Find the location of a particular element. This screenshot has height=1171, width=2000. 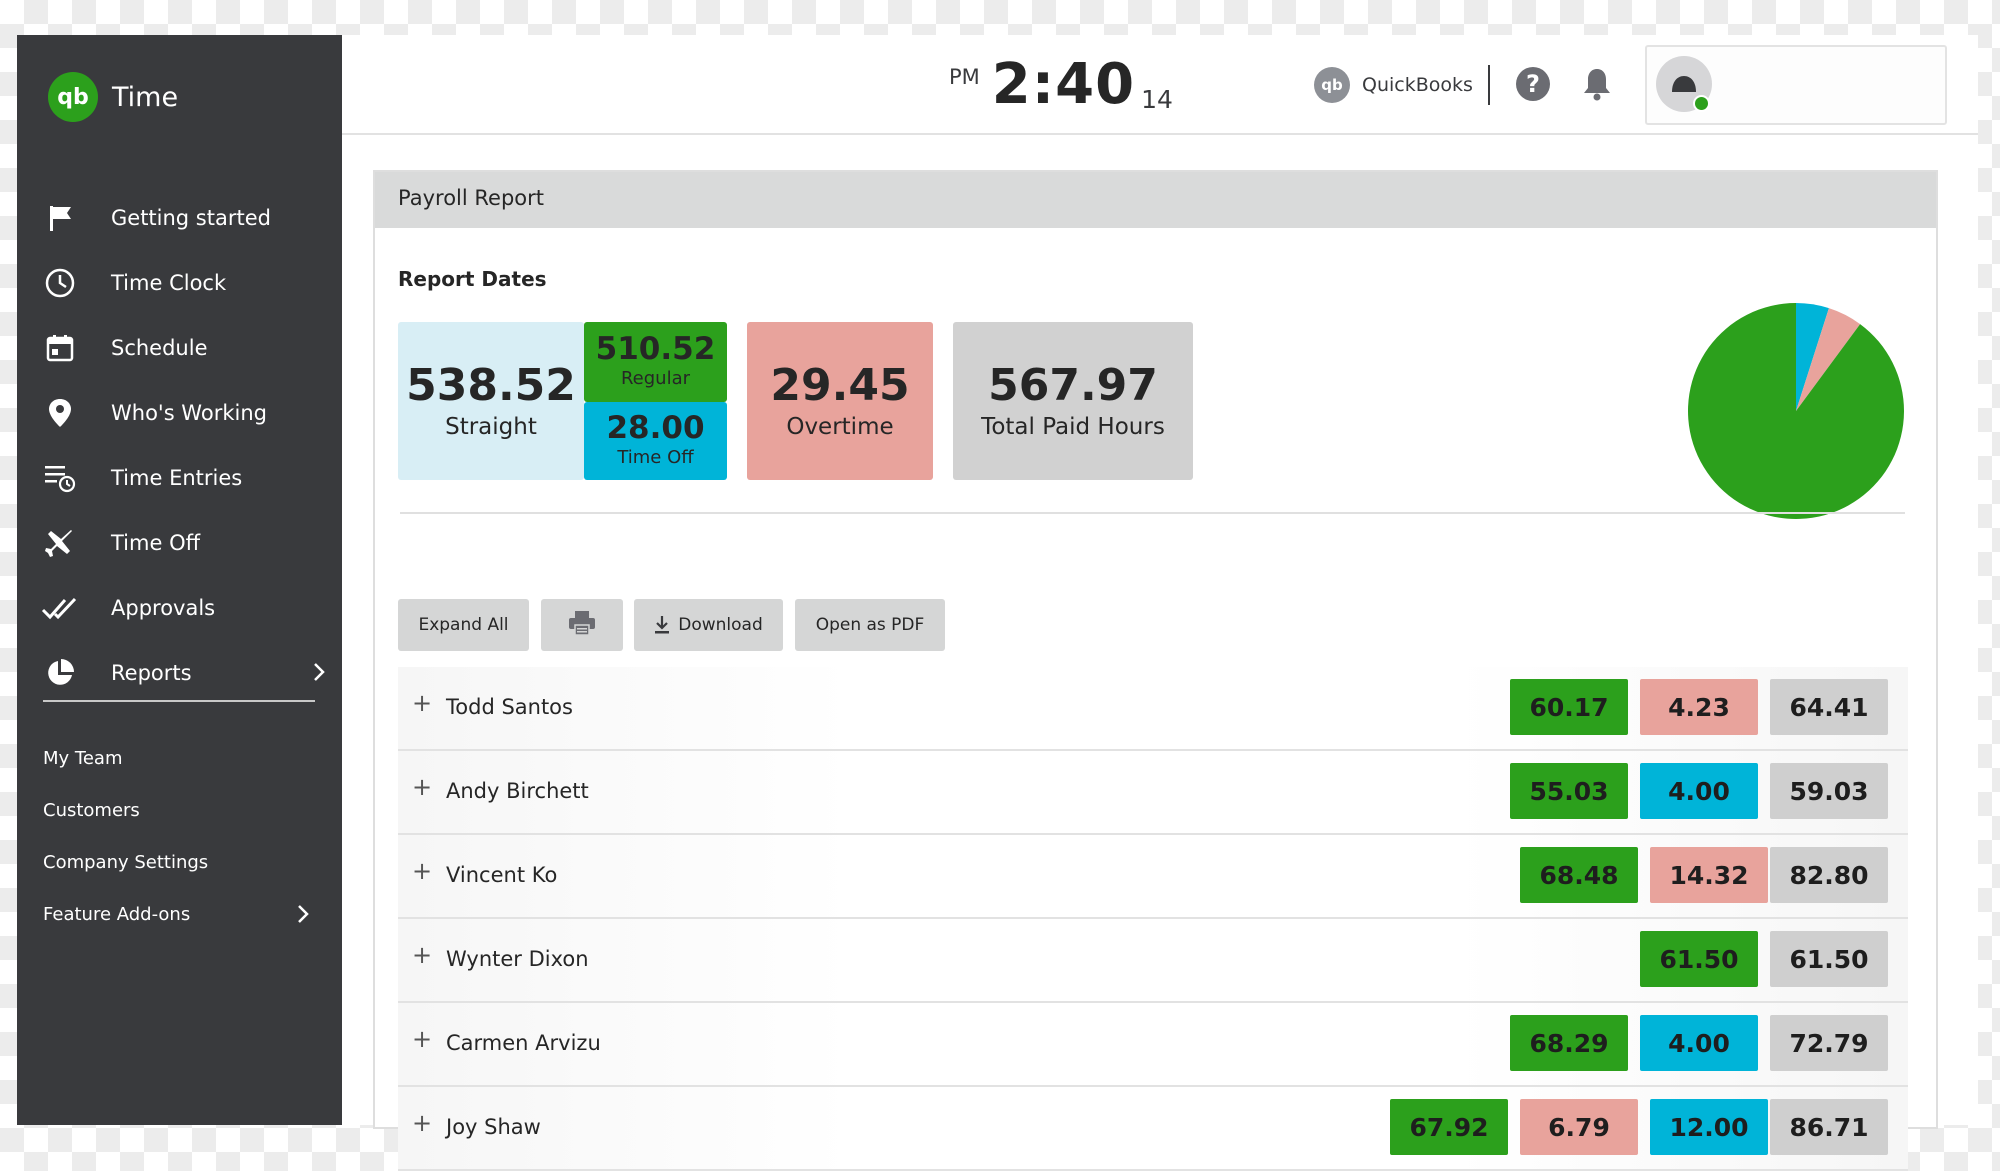

help-icon: ? is located at coordinates (1533, 84).